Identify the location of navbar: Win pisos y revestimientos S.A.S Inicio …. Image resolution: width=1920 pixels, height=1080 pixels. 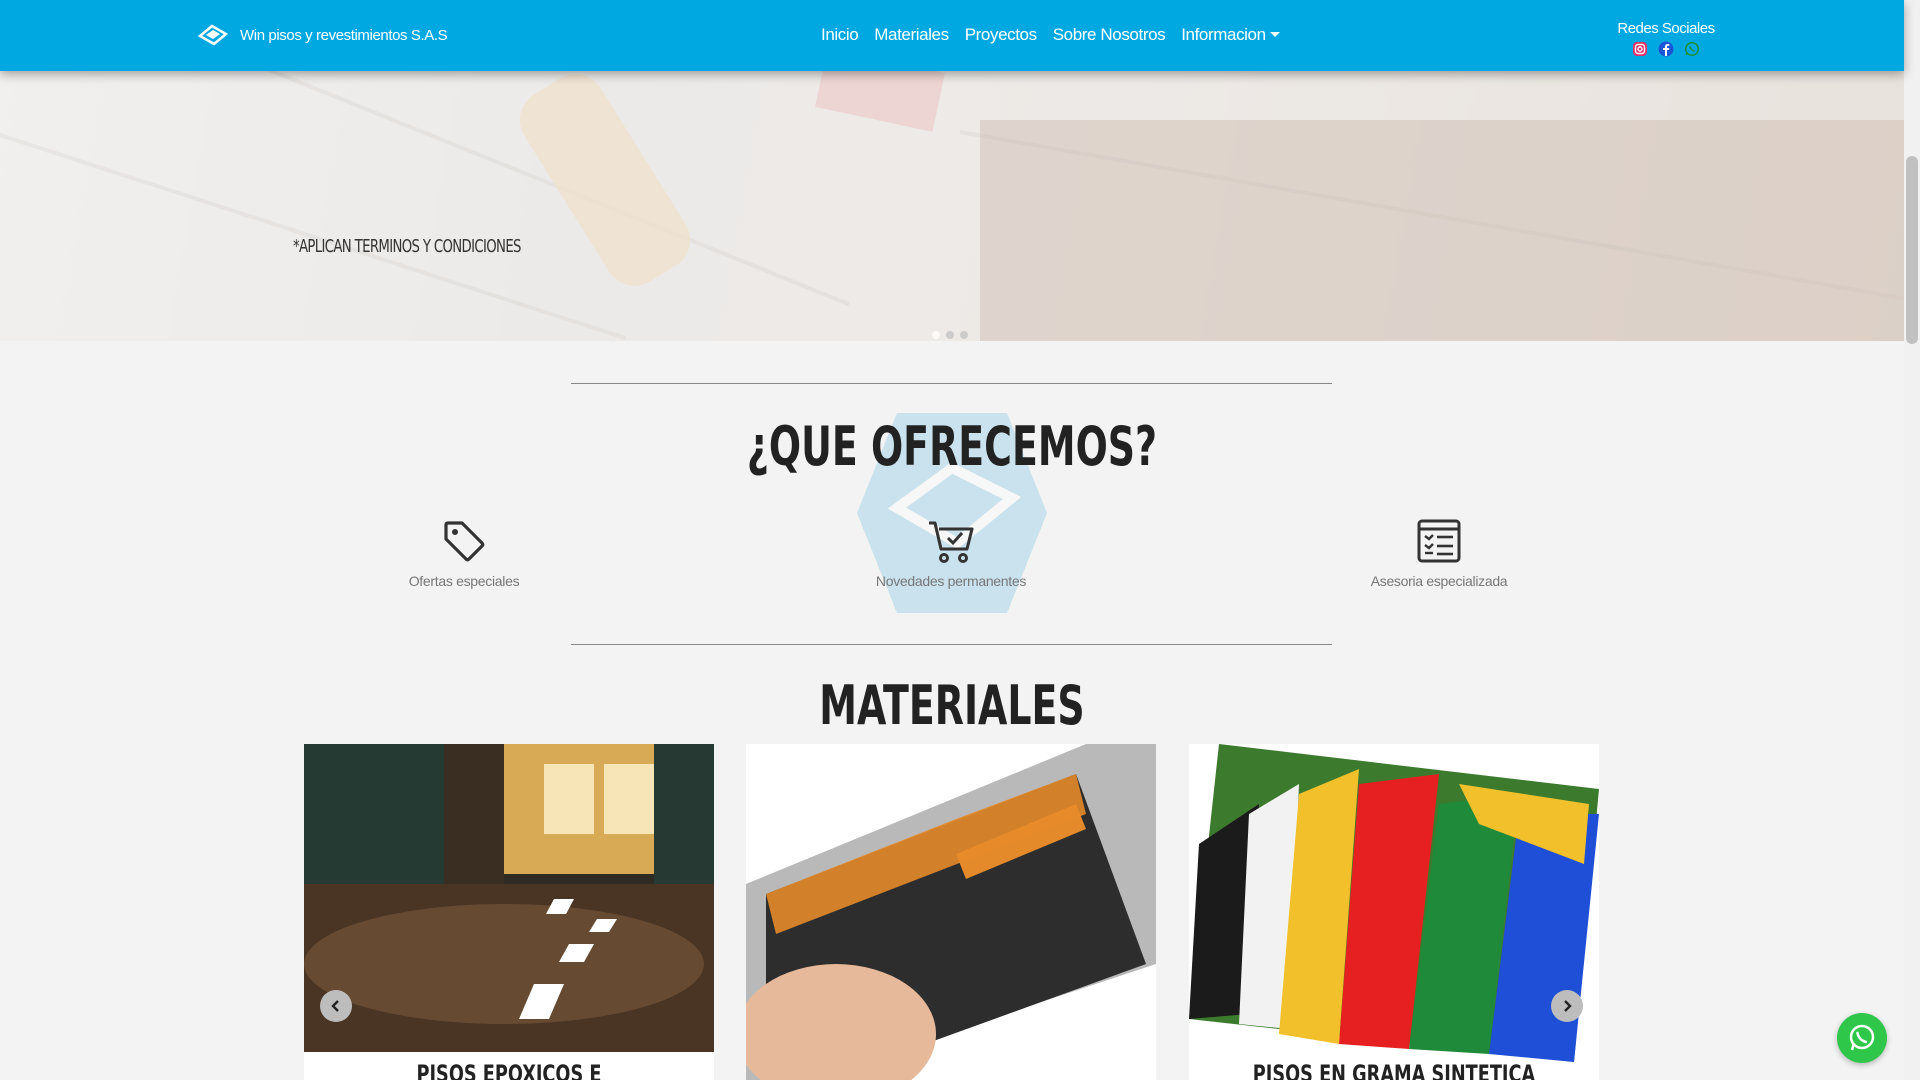
(952, 35).